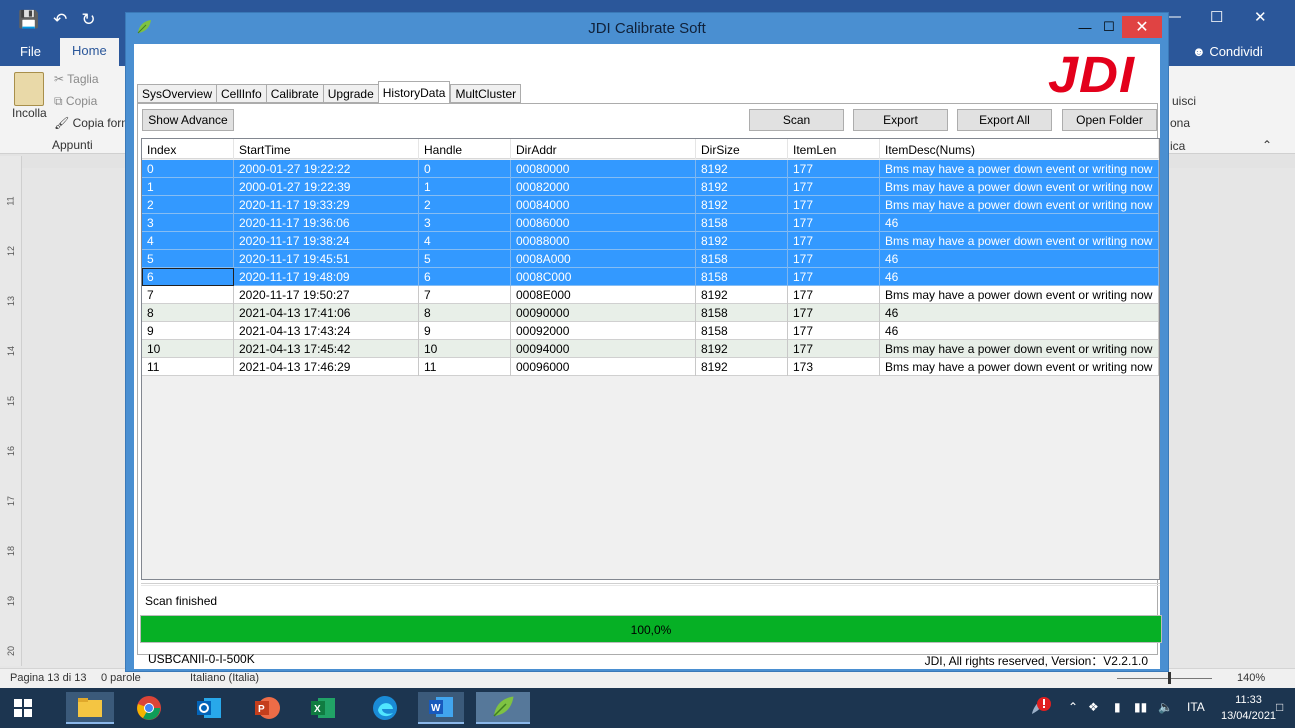  What do you see at coordinates (1260, 17) in the screenshot?
I see `word-close-icon: ✕` at bounding box center [1260, 17].